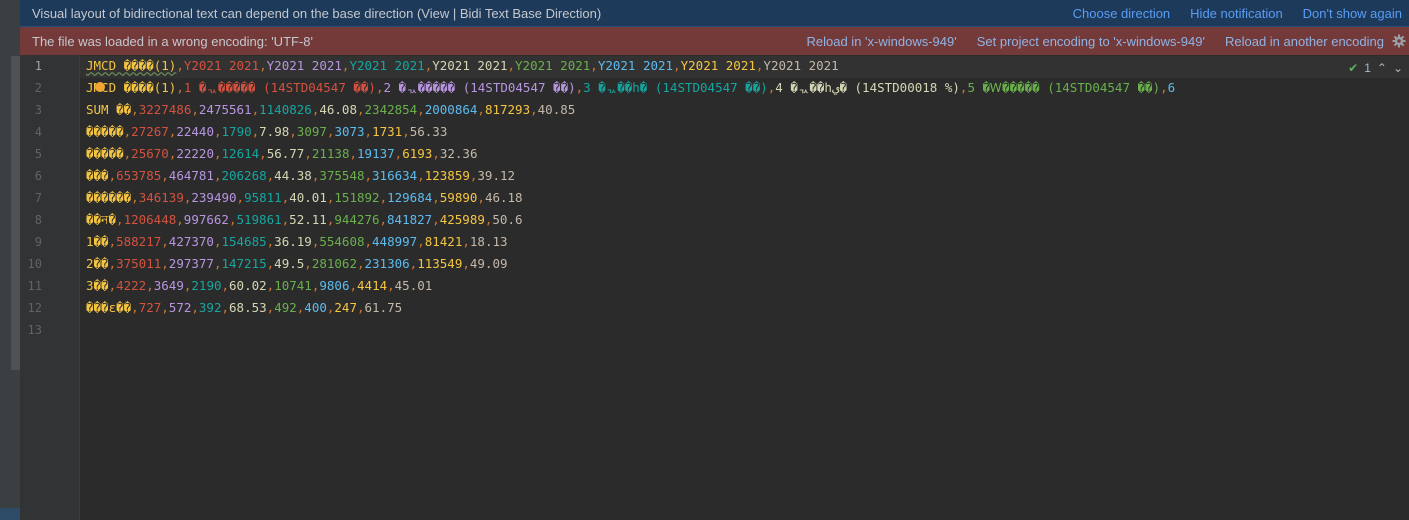 The image size is (1409, 520). Describe the element at coordinates (503, 197) in the screenshot. I see `csv-field: 46.18` at that location.